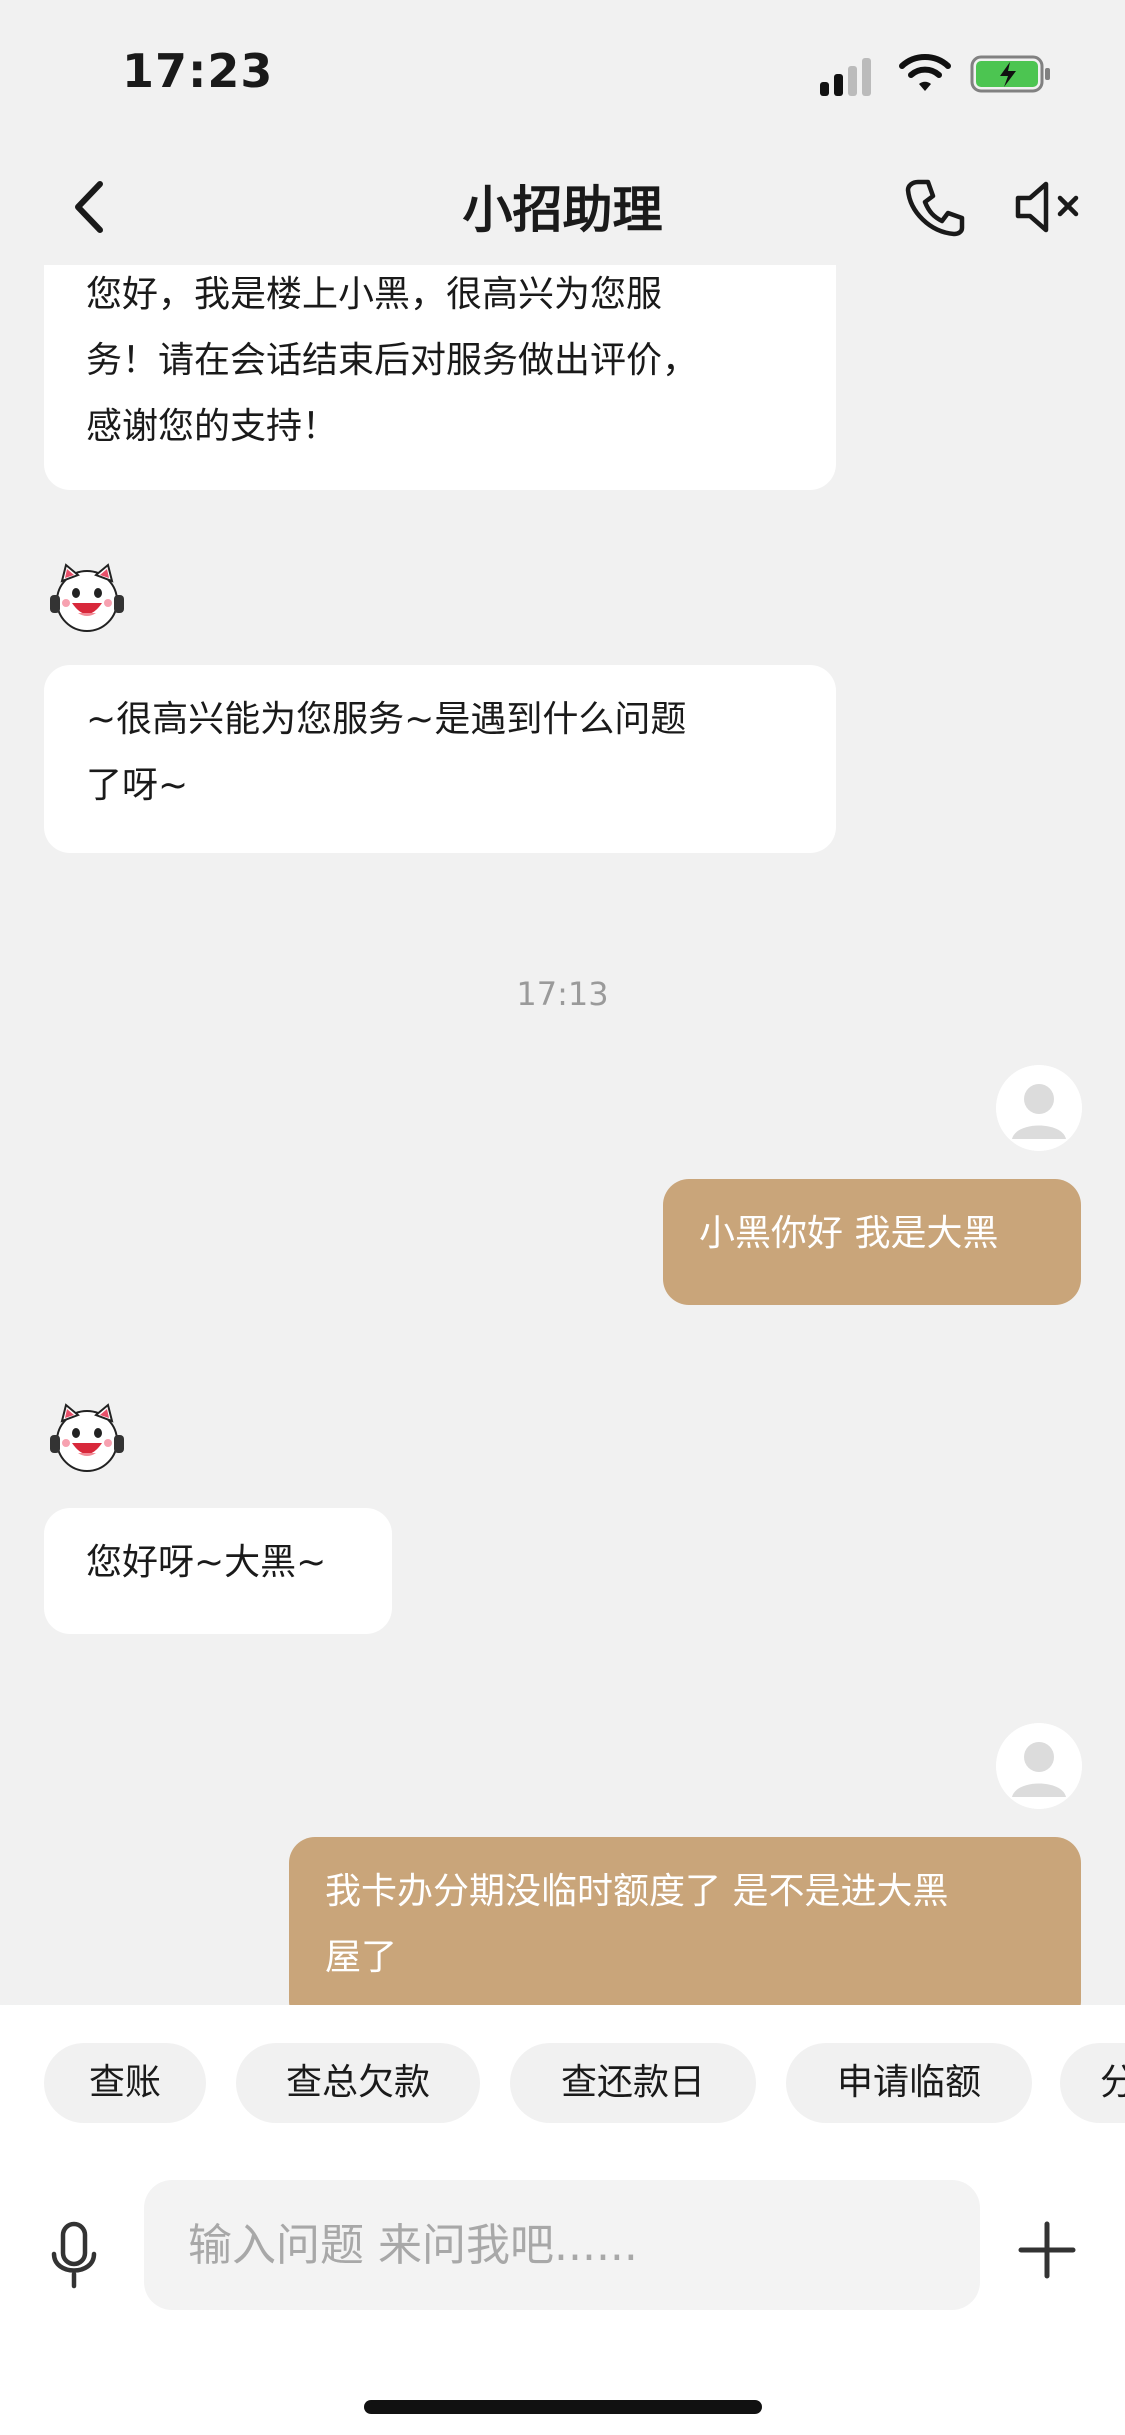 The width and height of the screenshot is (1125, 2435). I want to click on status-time: 17:23, so click(198, 71).